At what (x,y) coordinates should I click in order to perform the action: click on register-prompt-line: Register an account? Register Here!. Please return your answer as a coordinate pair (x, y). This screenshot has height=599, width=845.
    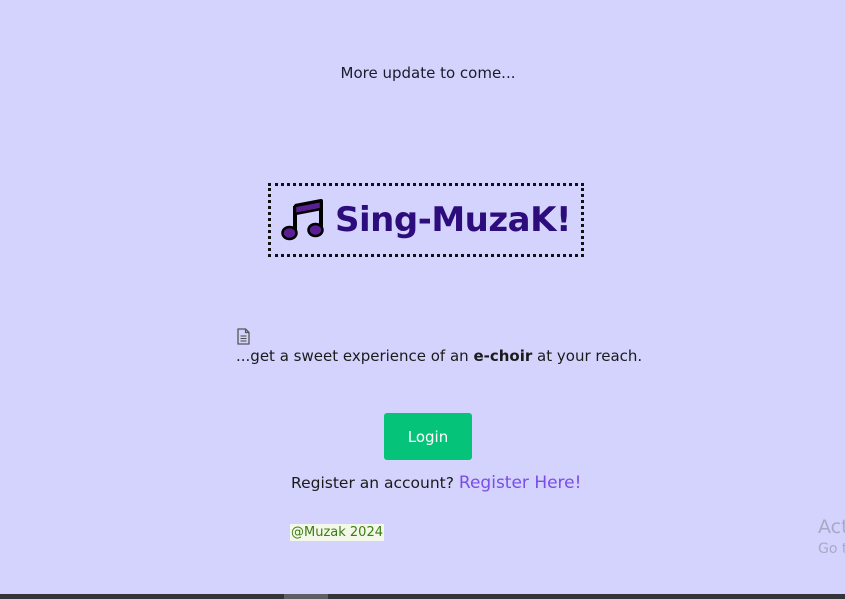
    Looking at the image, I should click on (436, 483).